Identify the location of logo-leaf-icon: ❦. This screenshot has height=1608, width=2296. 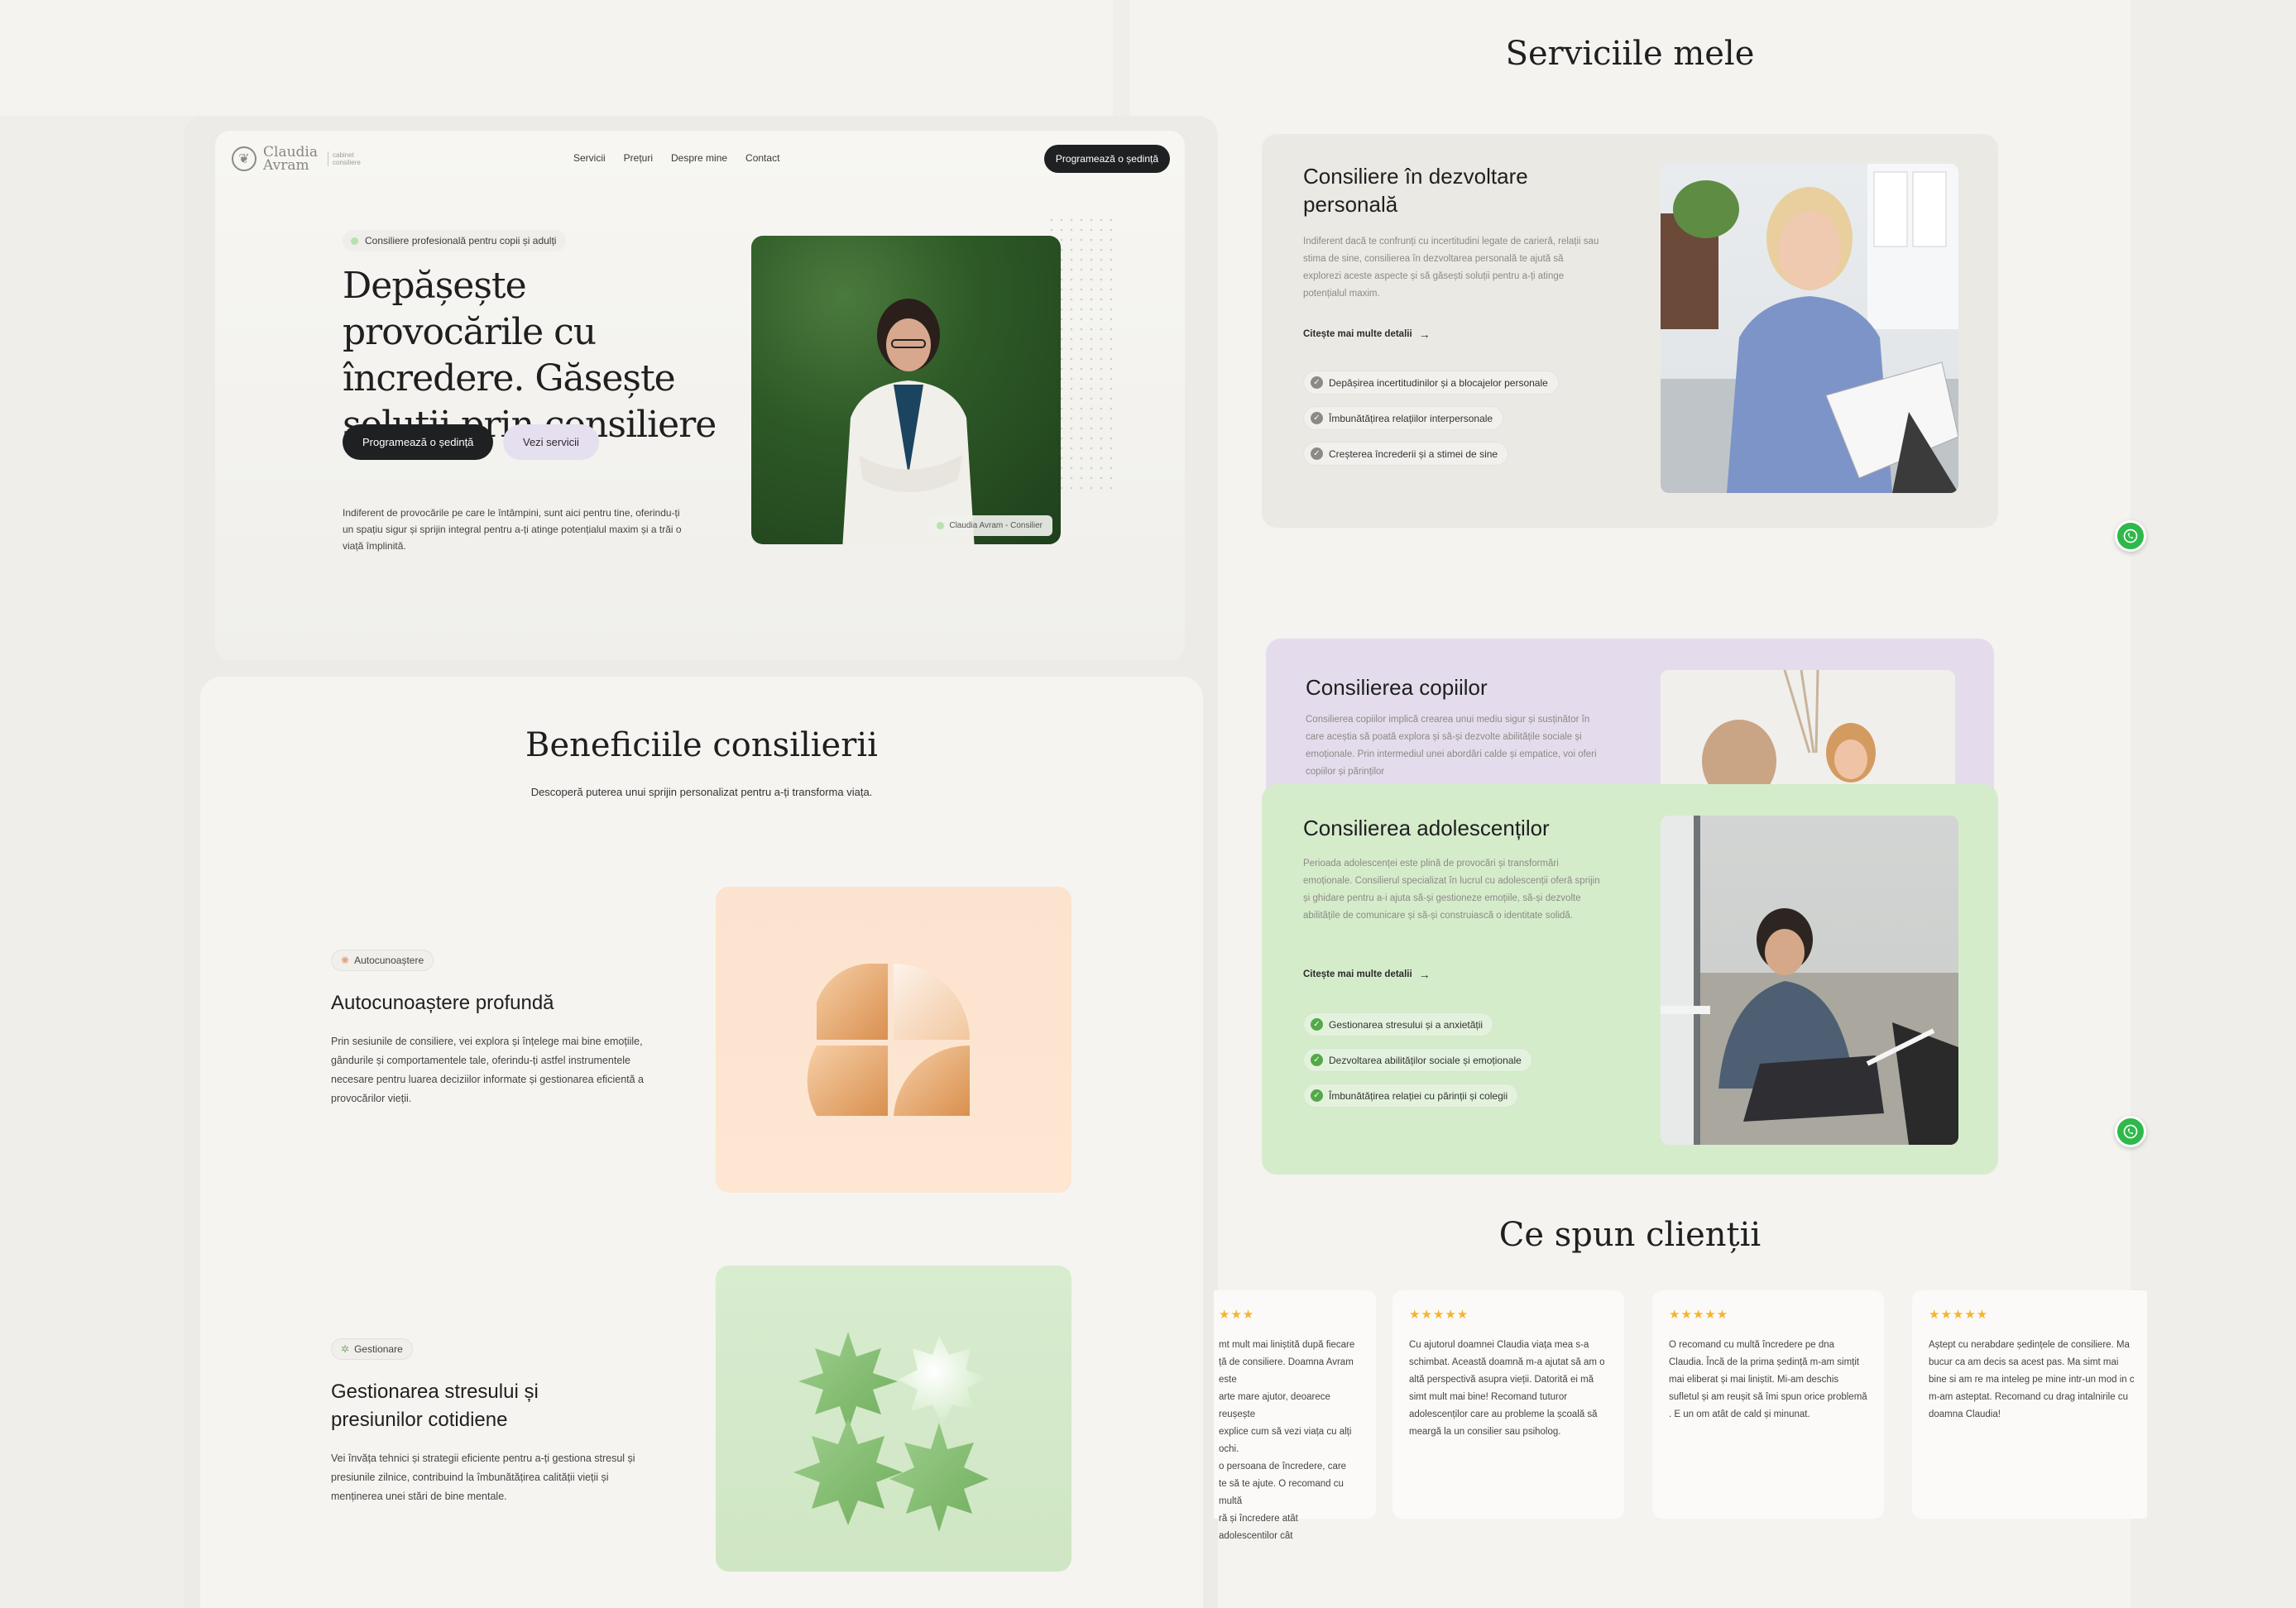
(244, 158).